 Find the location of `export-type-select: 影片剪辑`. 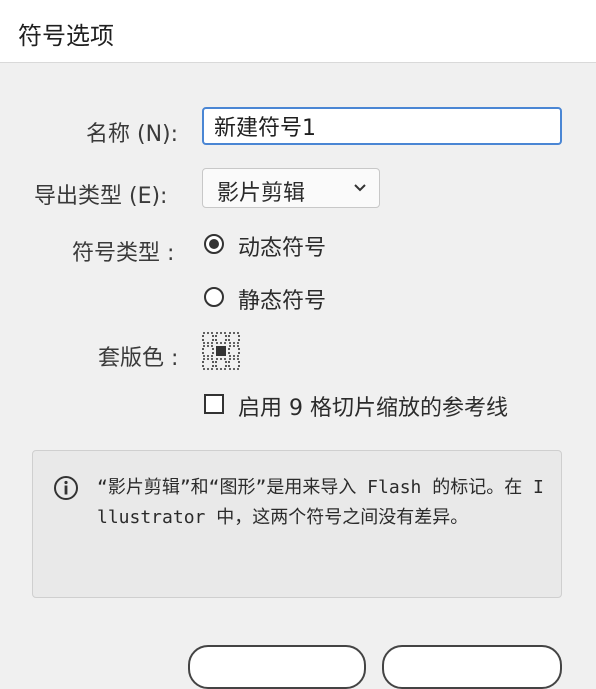

export-type-select: 影片剪辑 is located at coordinates (291, 188).